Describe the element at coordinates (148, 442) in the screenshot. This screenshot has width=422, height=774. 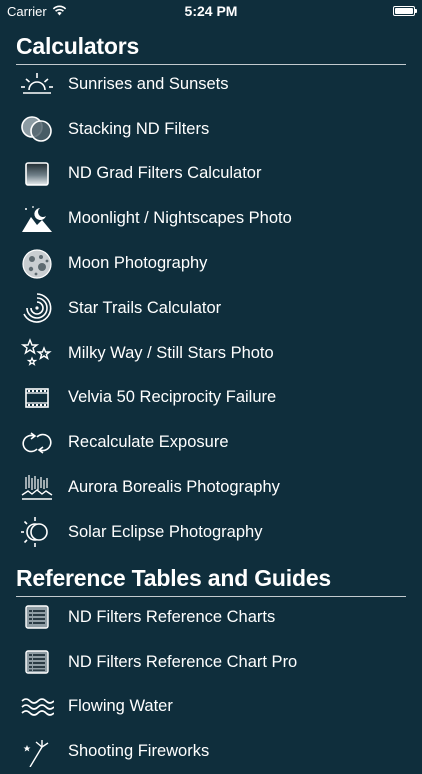
I see `item-label: Recalculate Exposure` at that location.